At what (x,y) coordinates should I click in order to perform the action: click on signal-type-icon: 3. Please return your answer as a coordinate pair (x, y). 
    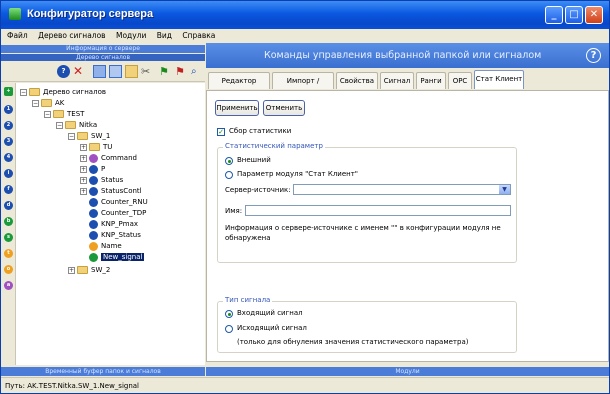
    Looking at the image, I should click on (8, 141).